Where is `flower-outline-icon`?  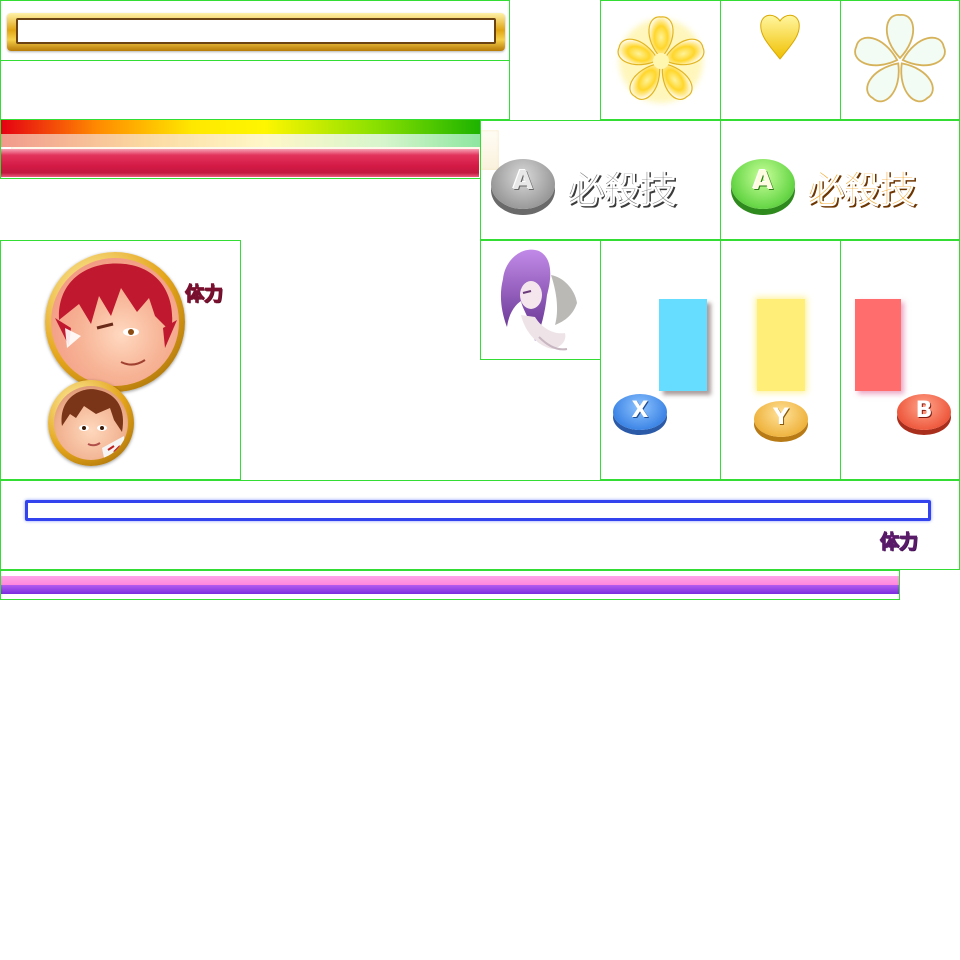 flower-outline-icon is located at coordinates (900, 58).